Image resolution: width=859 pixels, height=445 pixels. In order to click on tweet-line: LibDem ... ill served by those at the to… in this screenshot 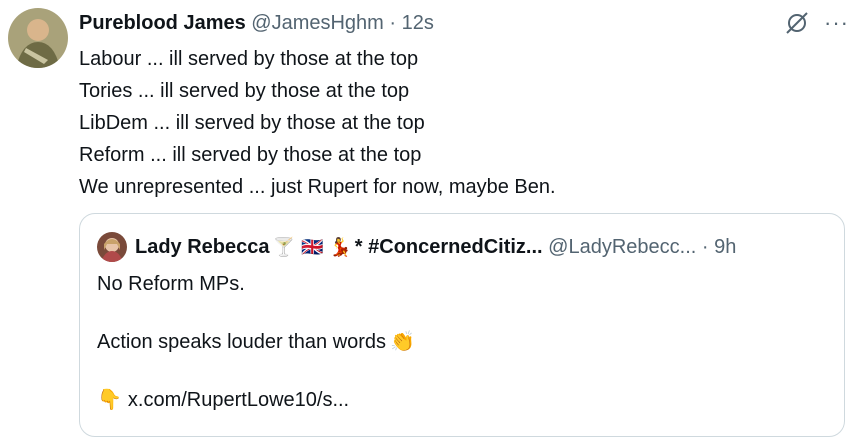, I will do `click(252, 123)`.